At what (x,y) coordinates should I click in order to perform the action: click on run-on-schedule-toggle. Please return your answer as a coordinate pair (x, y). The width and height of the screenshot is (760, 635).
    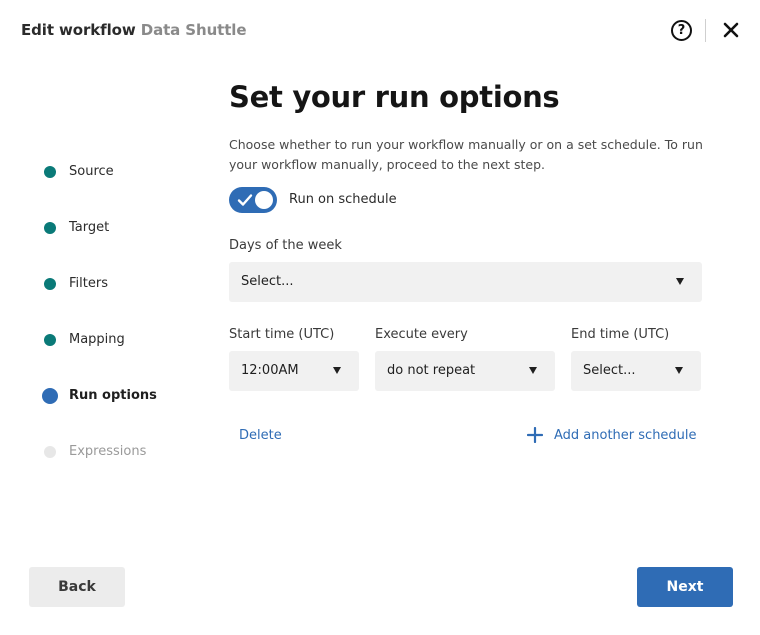
    Looking at the image, I should click on (253, 200).